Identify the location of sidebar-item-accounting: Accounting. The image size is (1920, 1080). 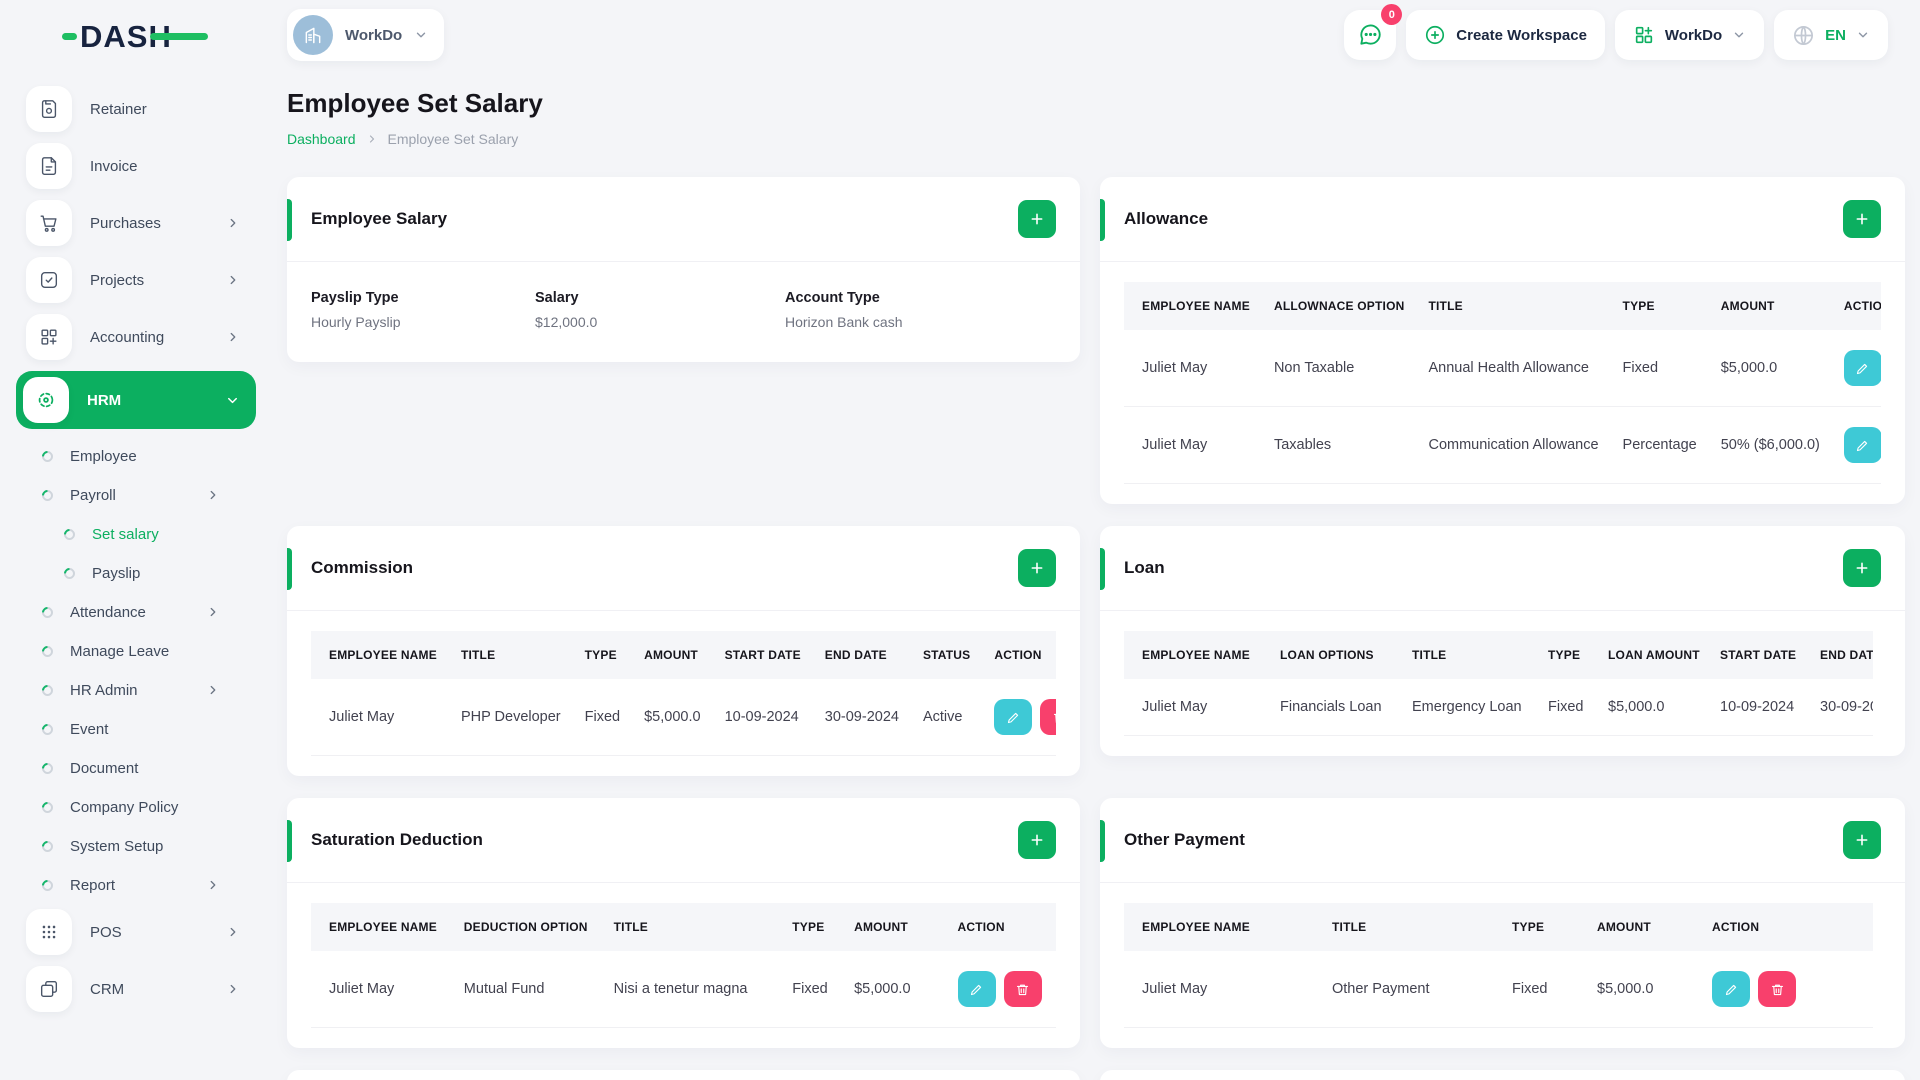
(140, 337).